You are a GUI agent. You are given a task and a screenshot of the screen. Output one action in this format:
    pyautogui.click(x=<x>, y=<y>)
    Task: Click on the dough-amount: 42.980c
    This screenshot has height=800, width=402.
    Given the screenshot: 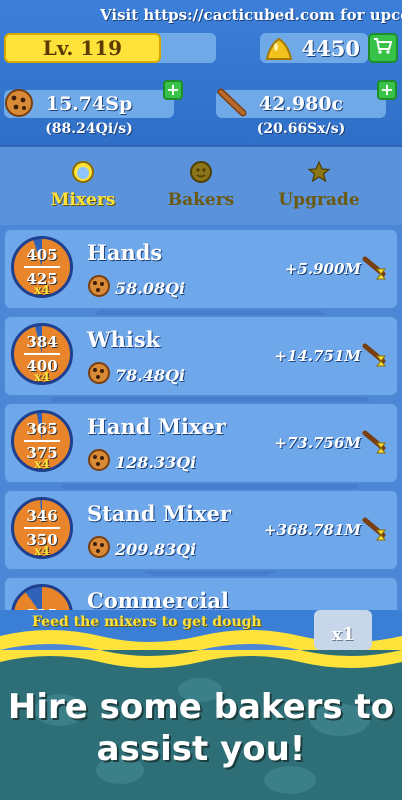 What is the action you would take?
    pyautogui.click(x=301, y=104)
    